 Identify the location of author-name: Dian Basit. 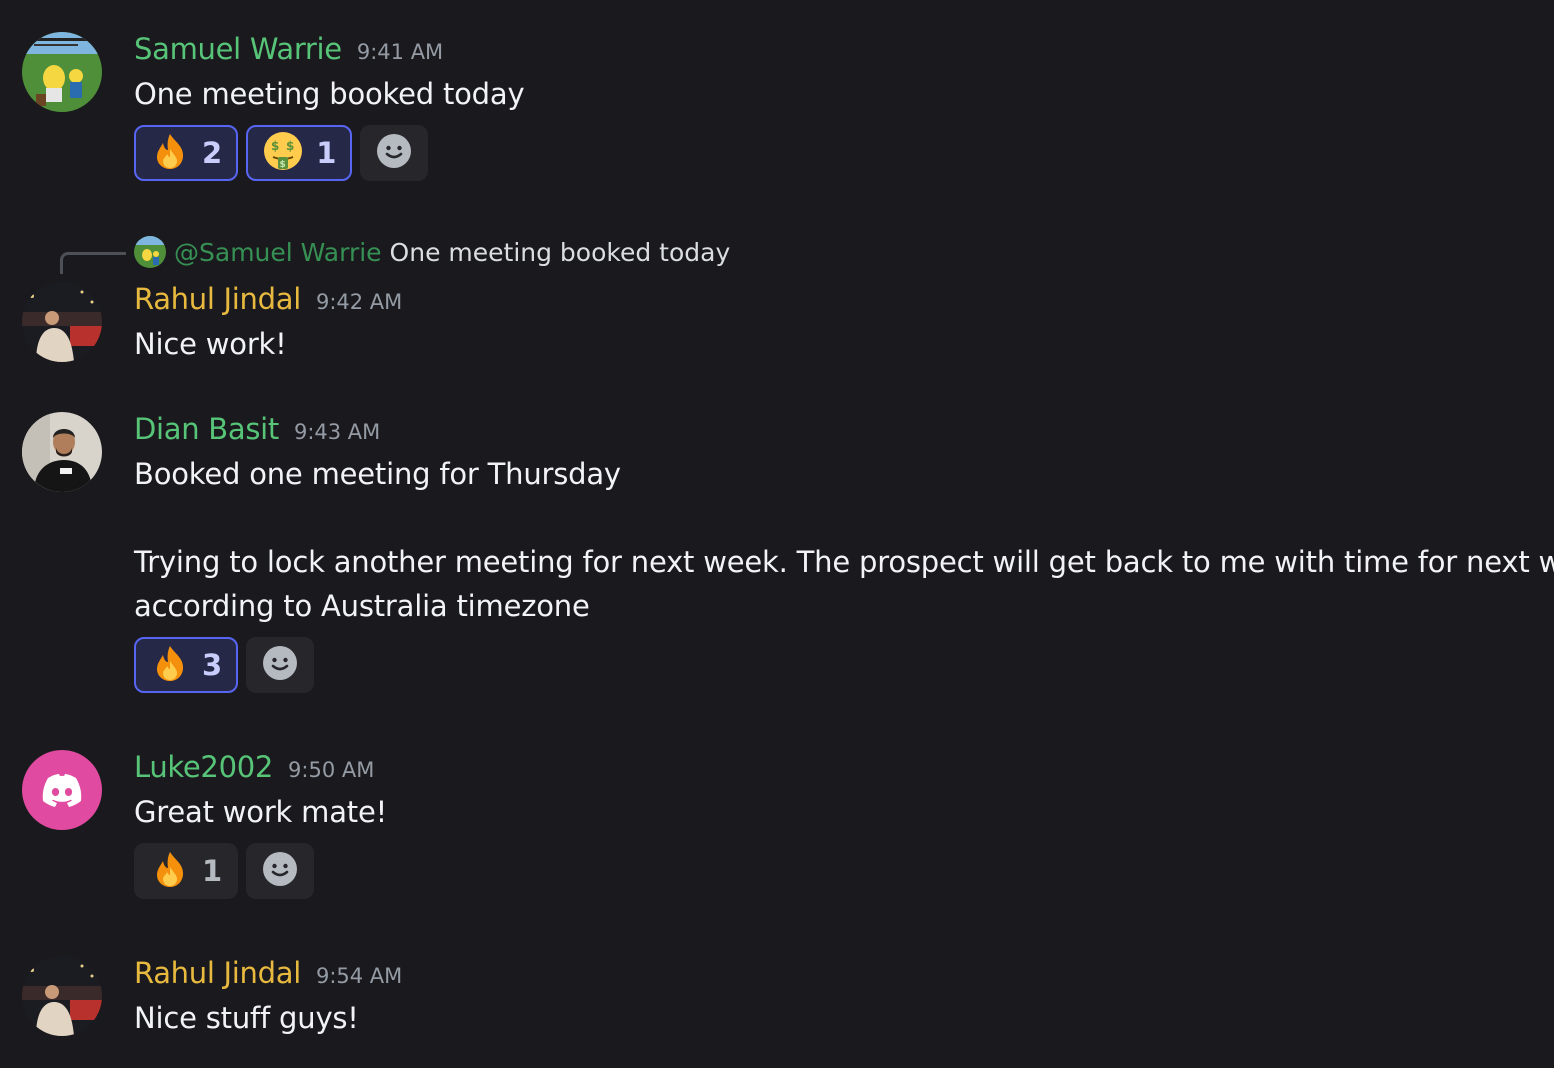
(206, 429).